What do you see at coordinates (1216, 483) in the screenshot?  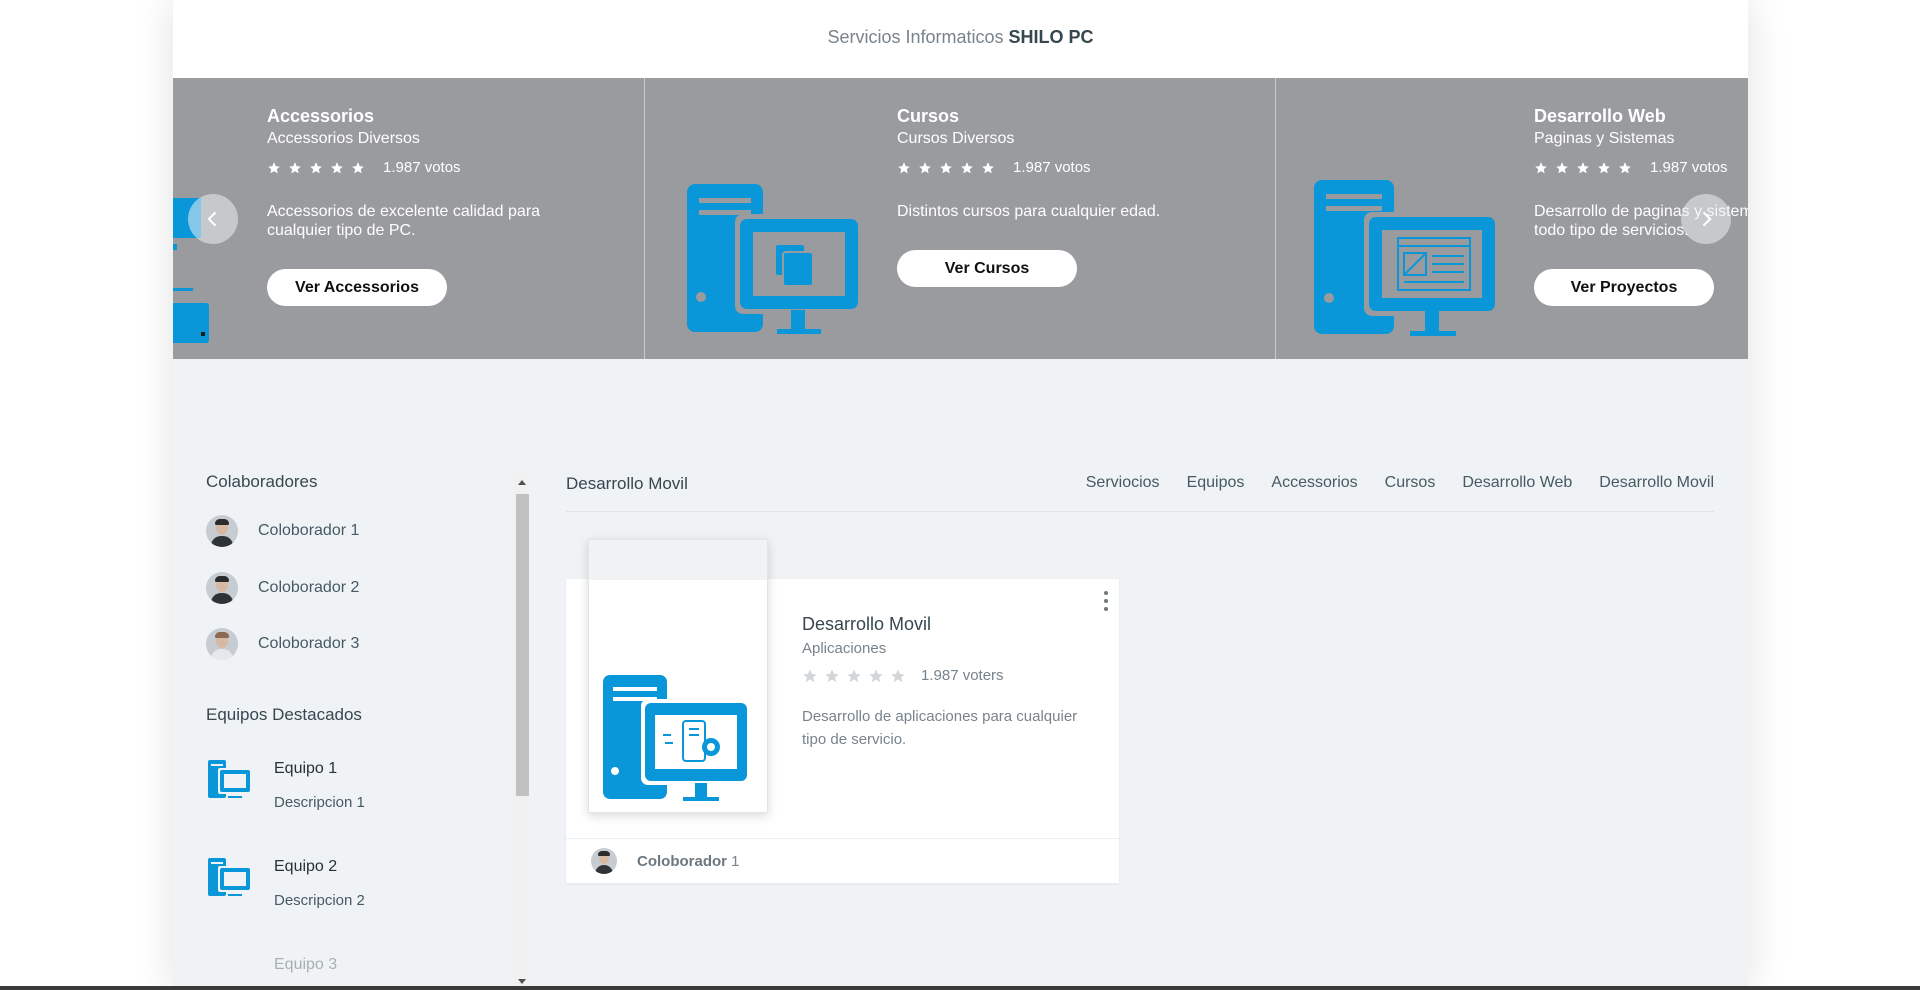 I see `tab-equipos: Equipos` at bounding box center [1216, 483].